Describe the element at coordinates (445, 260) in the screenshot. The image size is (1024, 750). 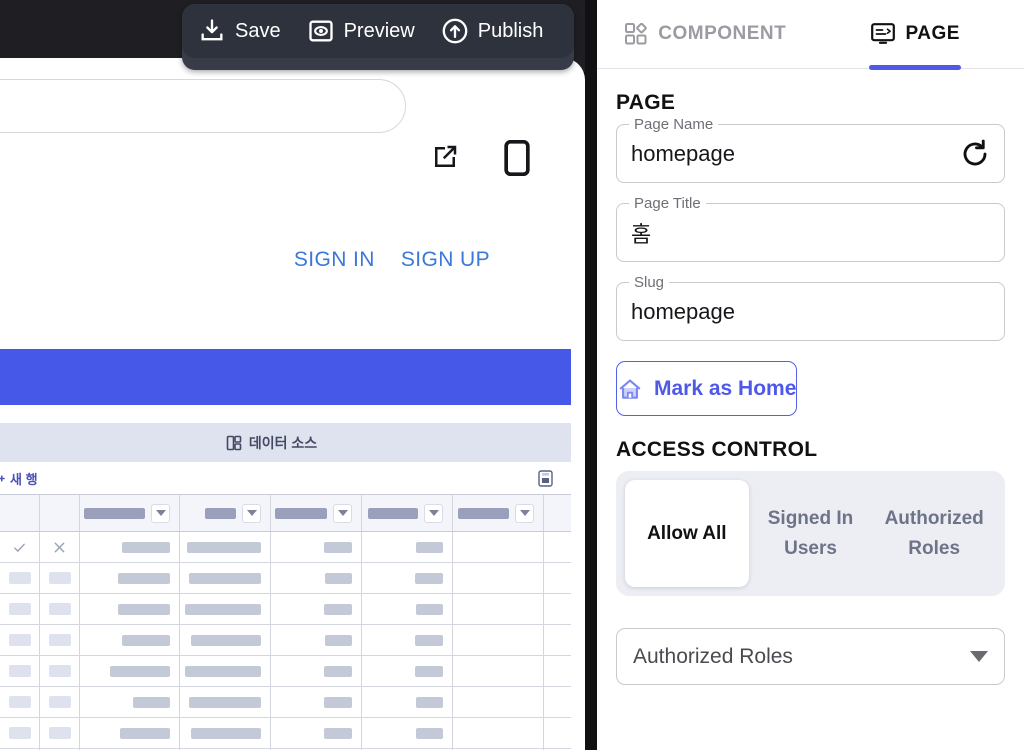
I see `sign-up-link: SIGN UP` at that location.